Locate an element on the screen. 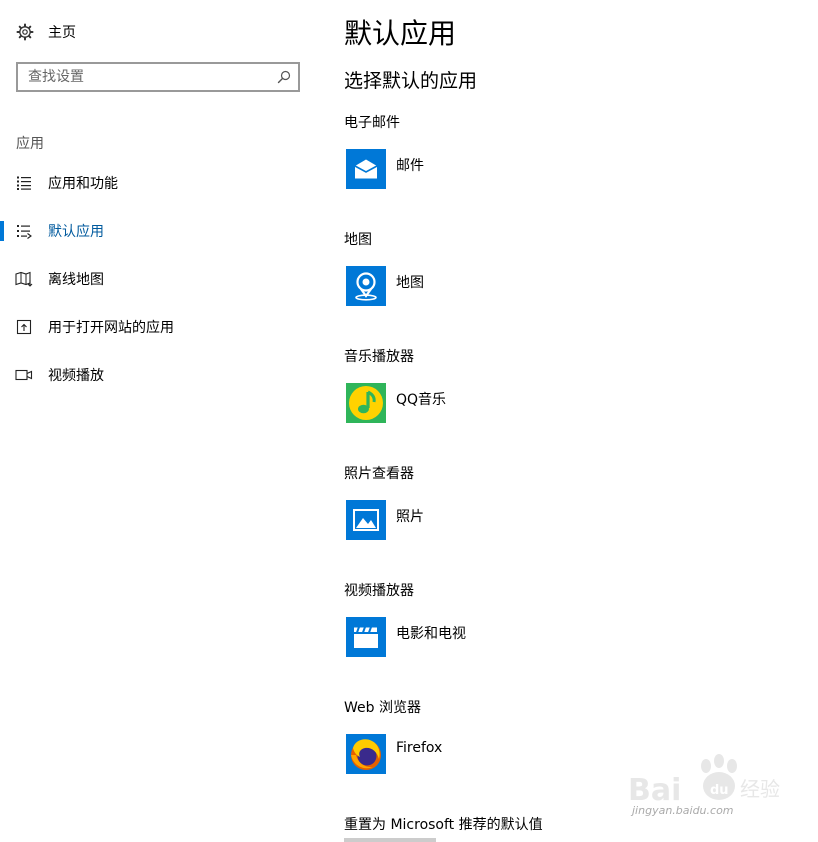  default-apps-icon is located at coordinates (24, 231).